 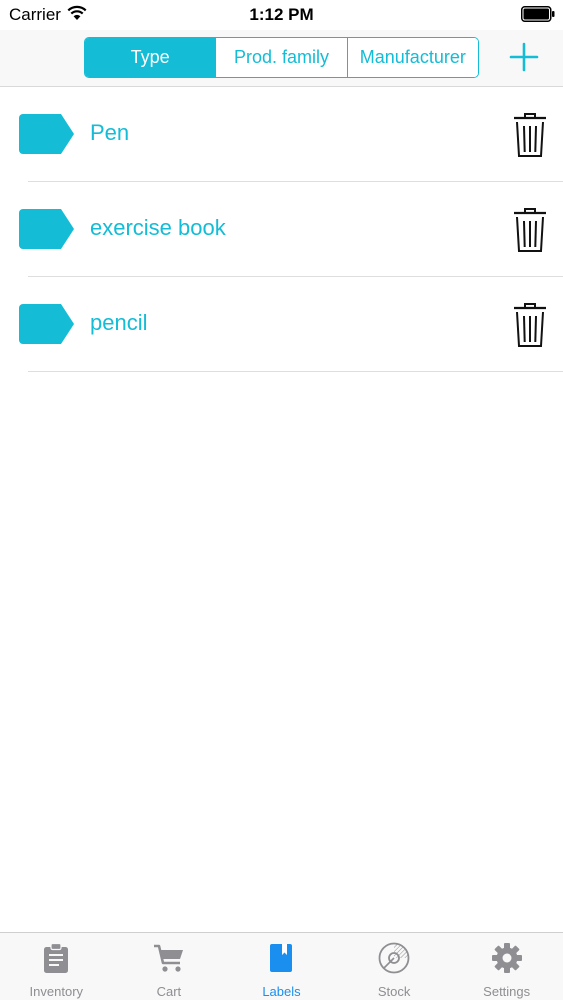 I want to click on status-bar: Carrier 1:12 PM, so click(x=281, y=15).